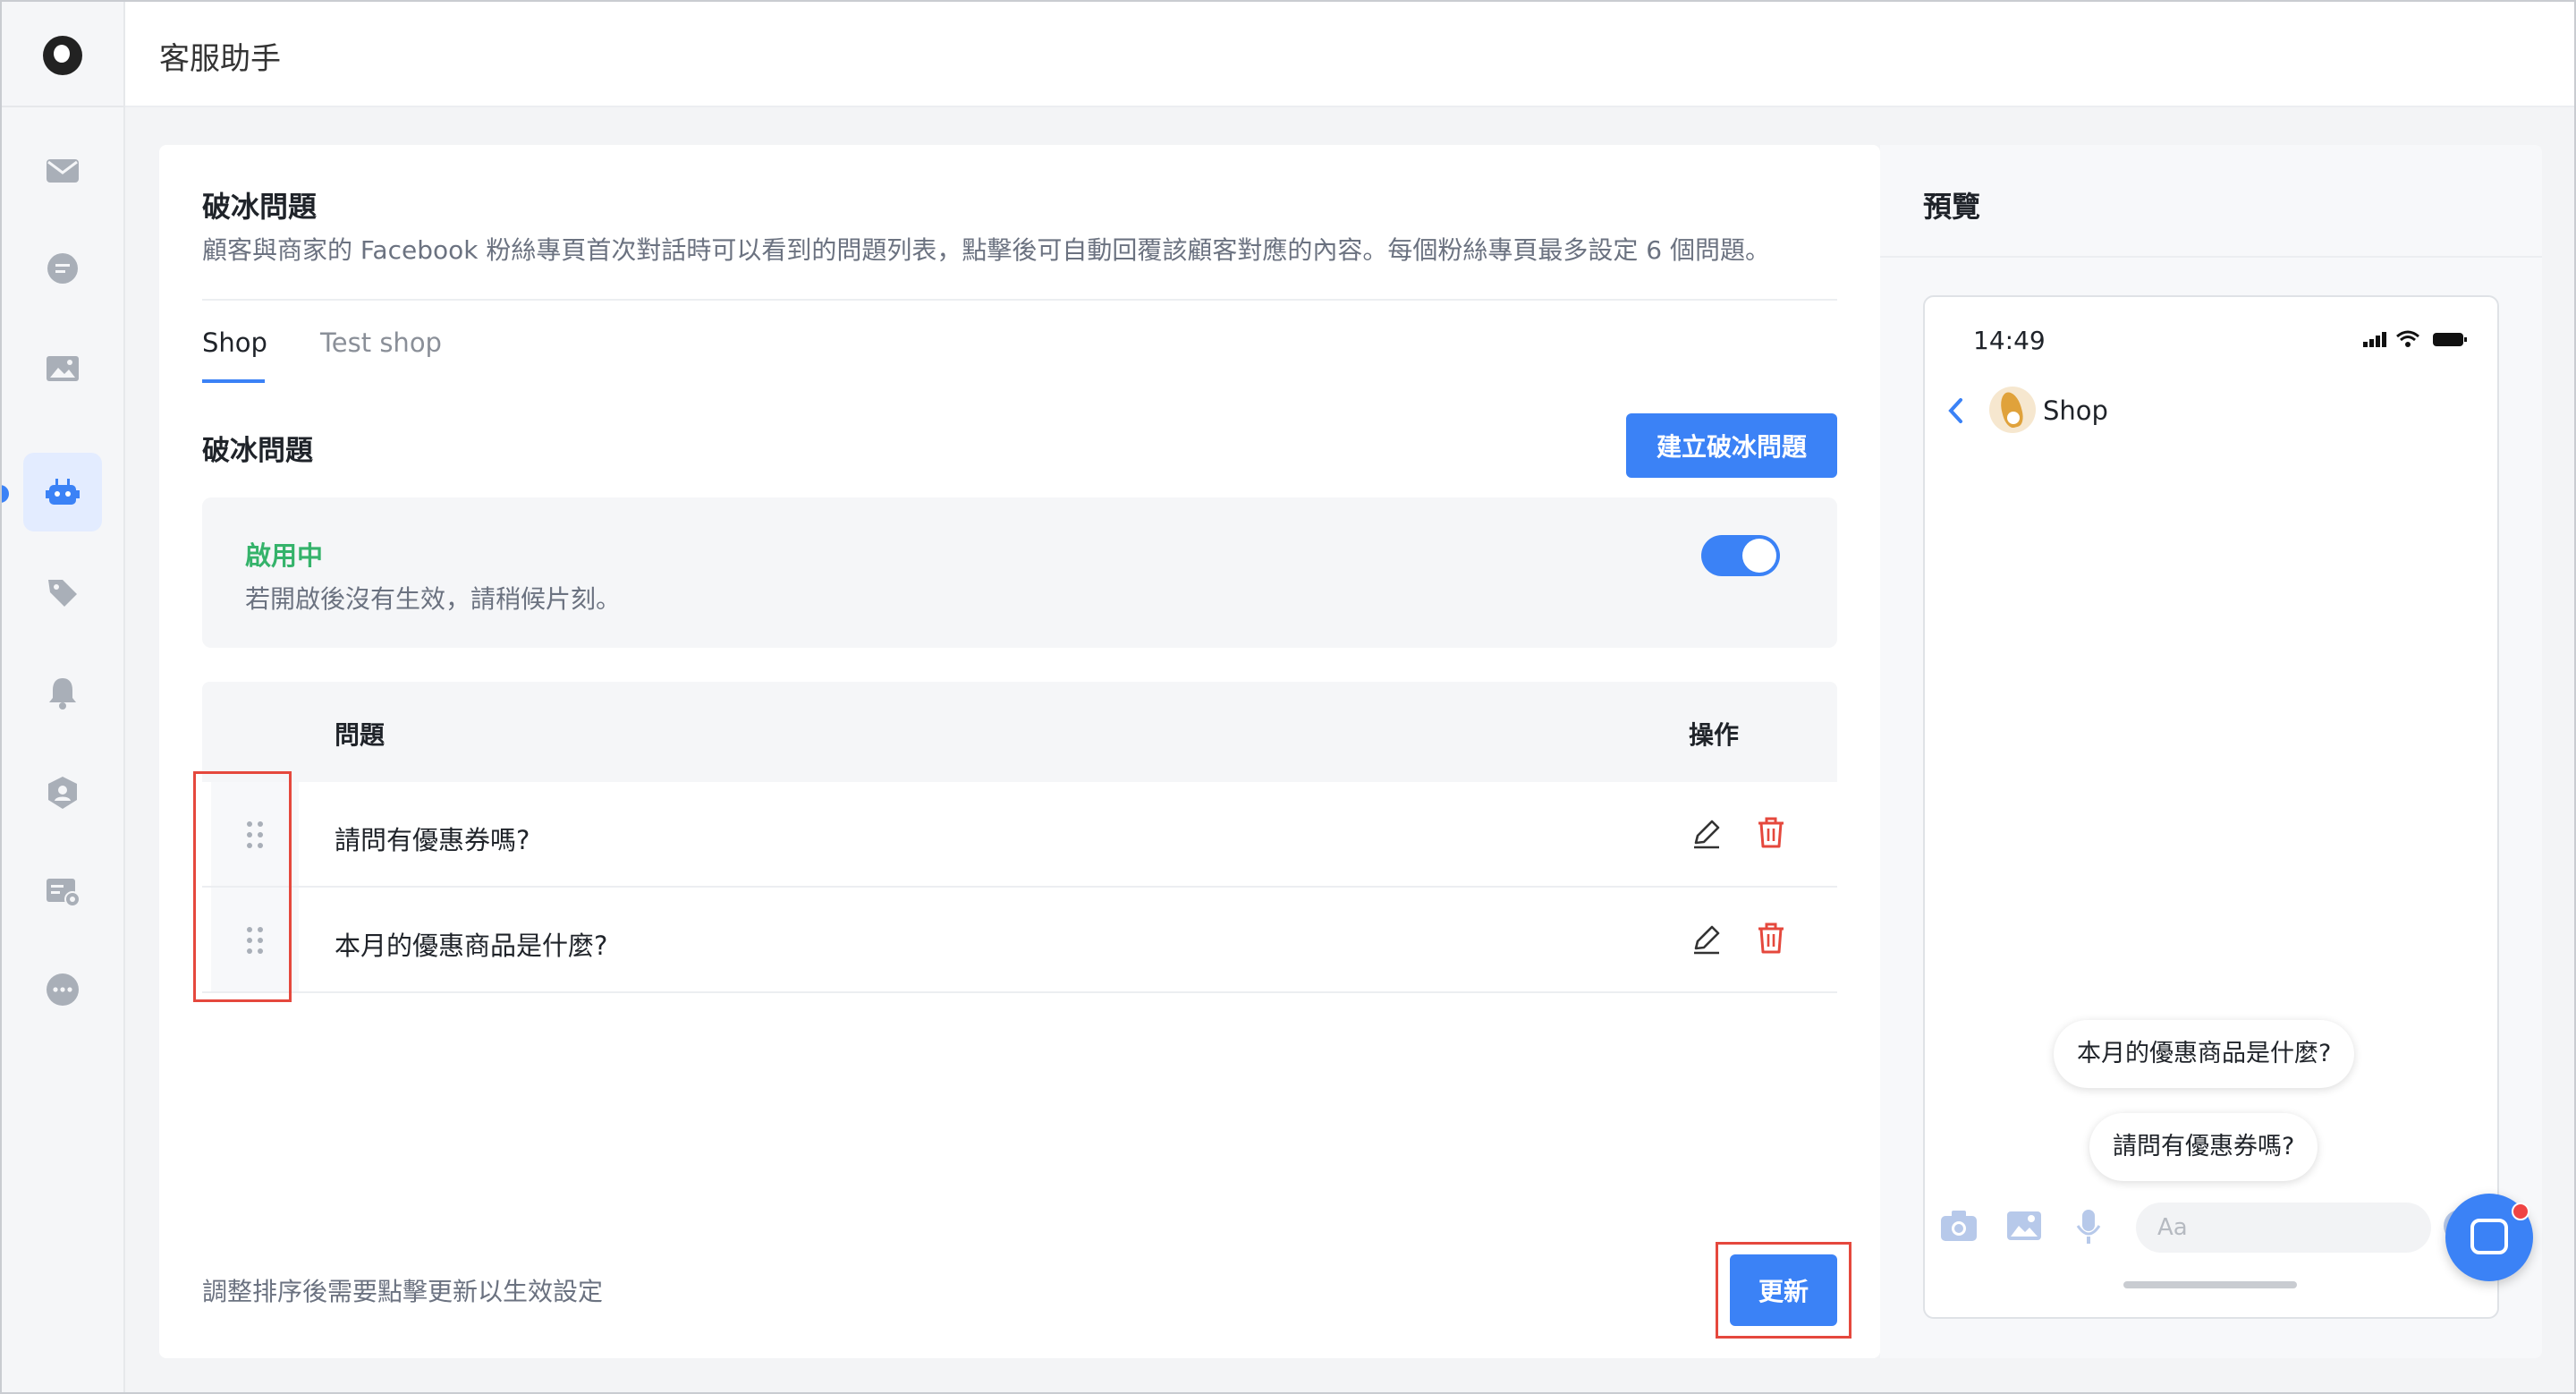  I want to click on chat-icon, so click(62, 269).